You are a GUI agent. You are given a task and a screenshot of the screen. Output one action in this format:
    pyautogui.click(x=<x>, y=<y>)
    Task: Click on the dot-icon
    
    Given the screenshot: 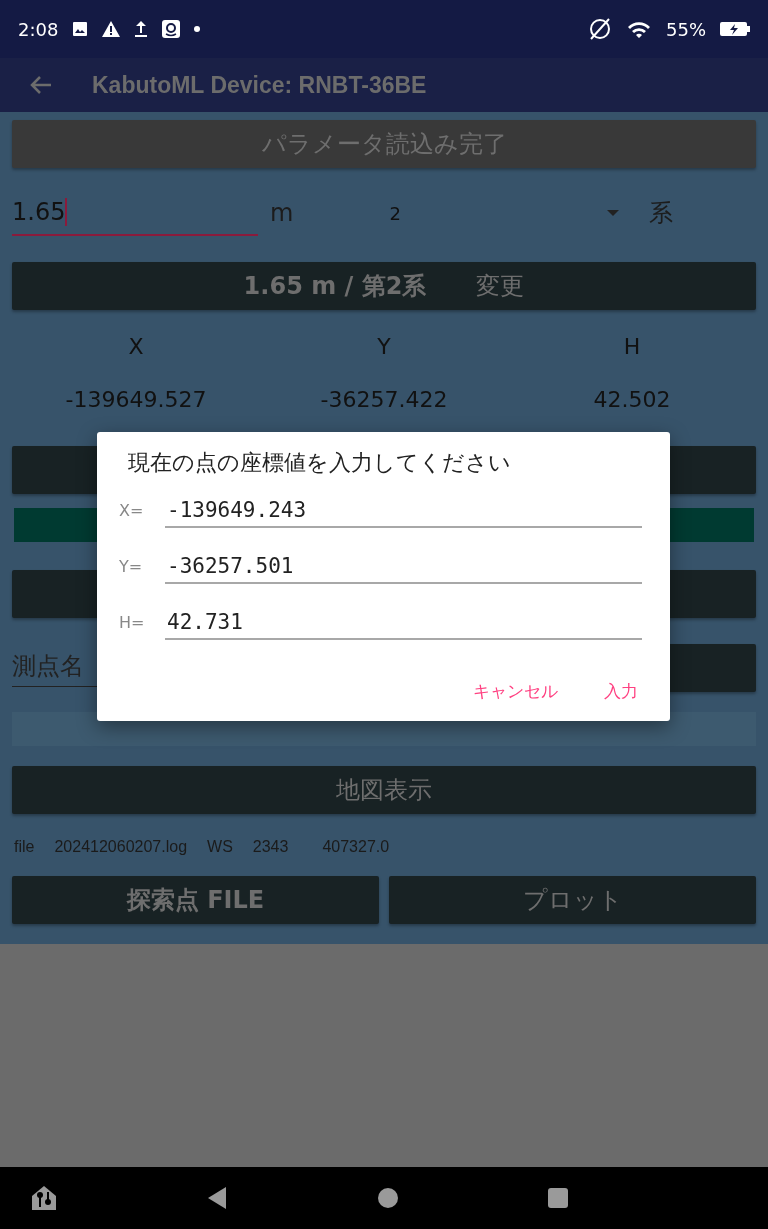 What is the action you would take?
    pyautogui.click(x=197, y=29)
    